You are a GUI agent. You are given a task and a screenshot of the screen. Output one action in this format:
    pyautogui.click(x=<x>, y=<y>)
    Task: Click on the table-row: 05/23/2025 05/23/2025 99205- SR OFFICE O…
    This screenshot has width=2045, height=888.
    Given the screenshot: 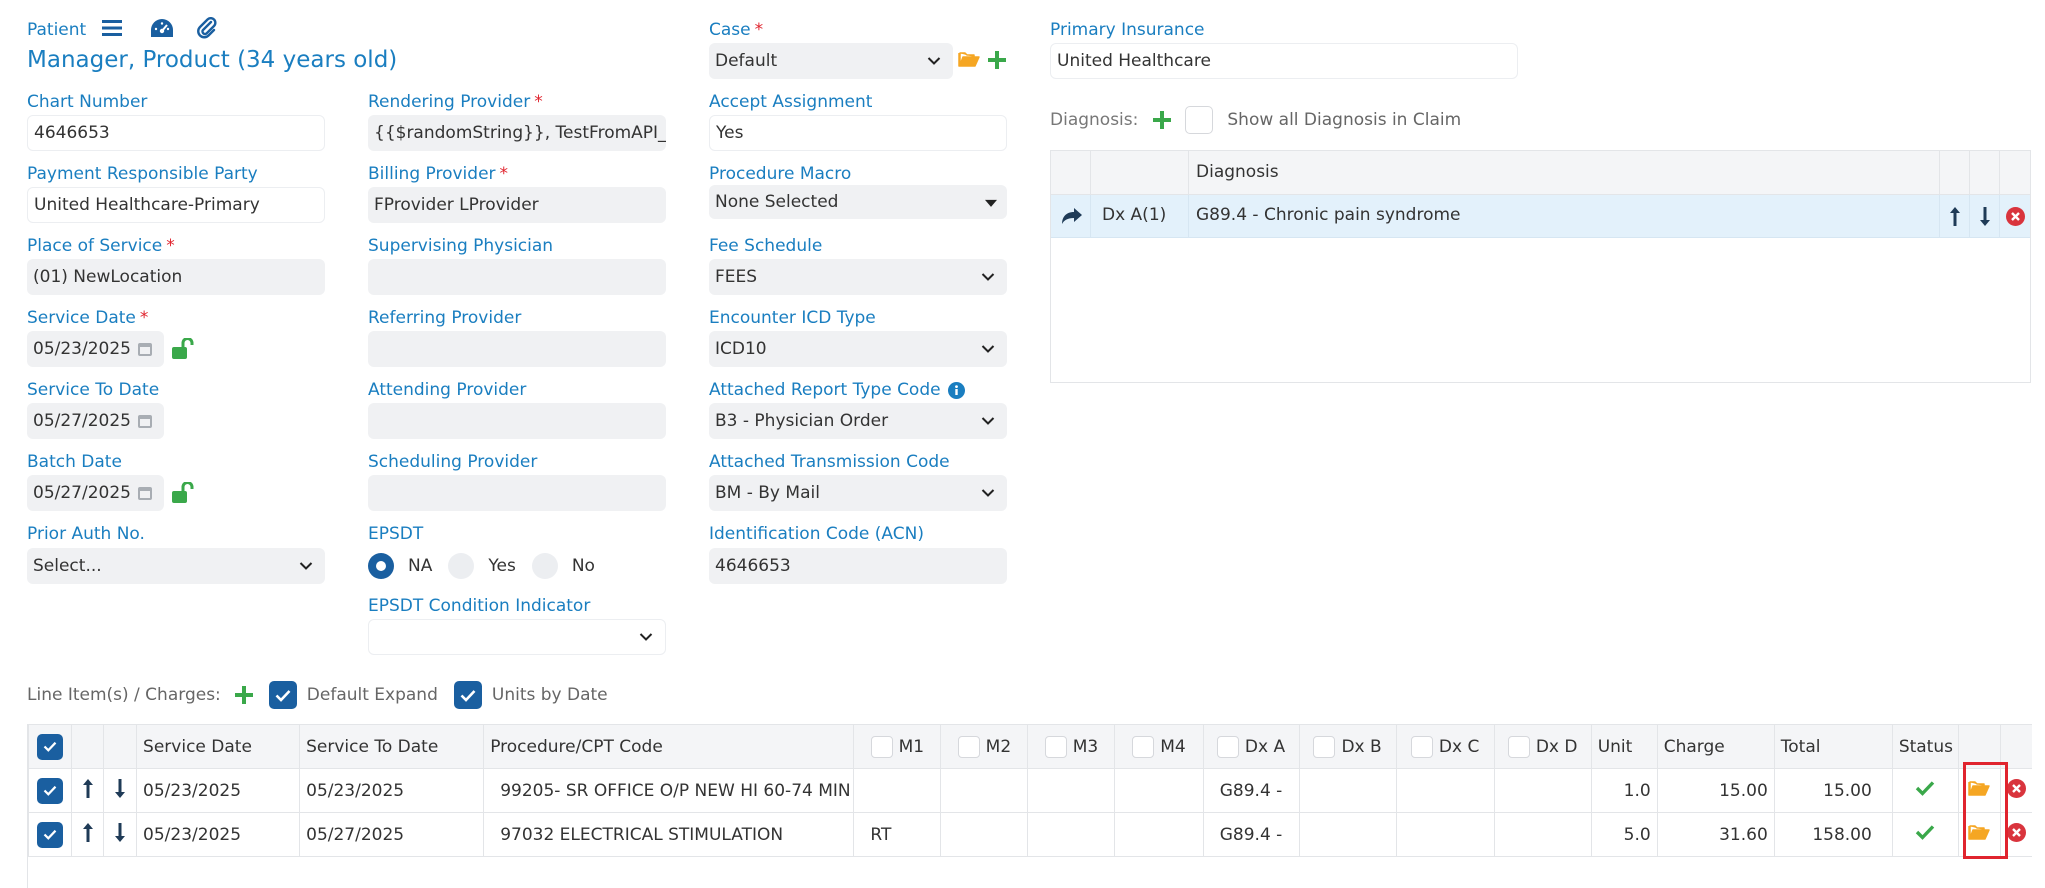 What is the action you would take?
    pyautogui.click(x=1030, y=790)
    